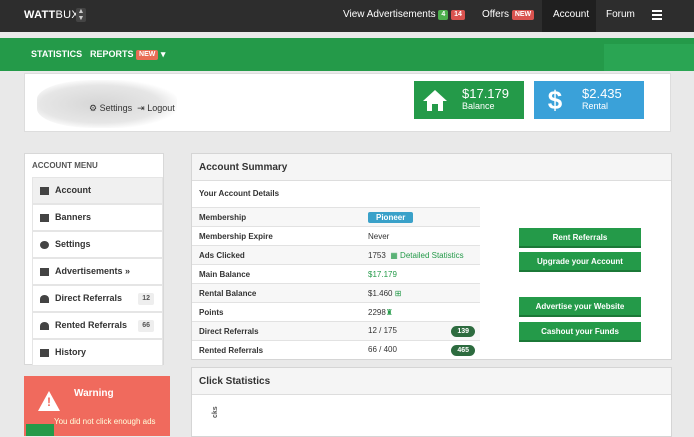 The image size is (694, 437). I want to click on warning-title: Warning, so click(94, 393).